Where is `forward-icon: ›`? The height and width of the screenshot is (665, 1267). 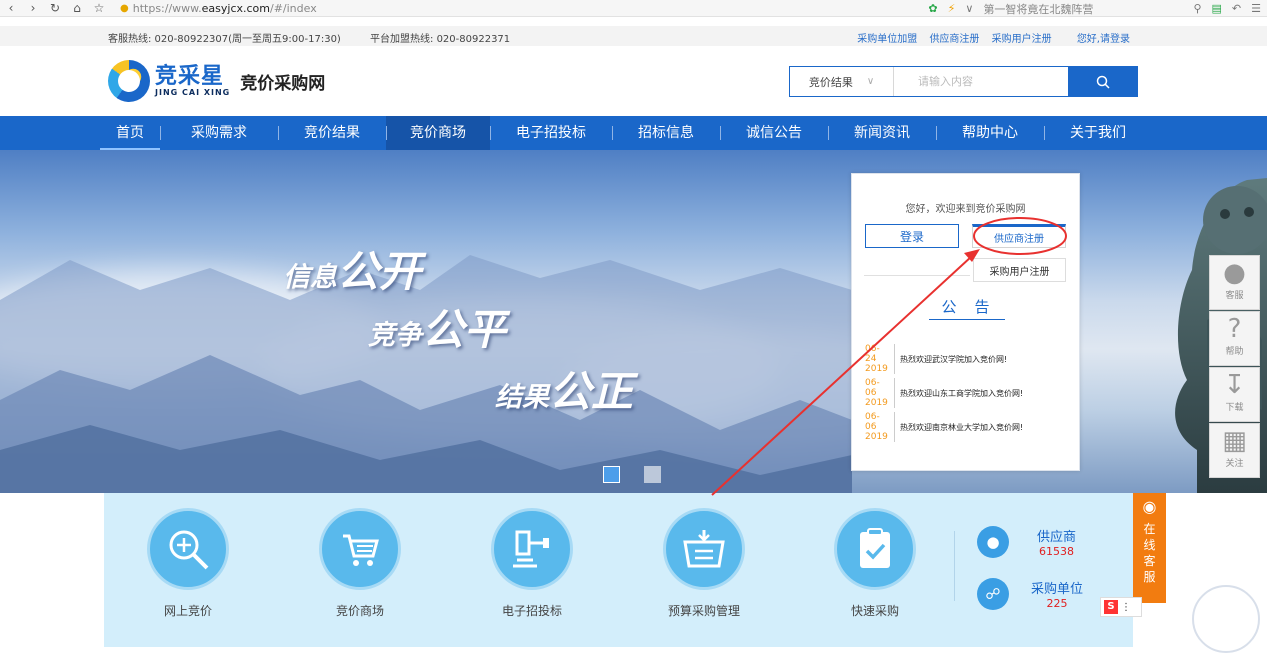 forward-icon: › is located at coordinates (33, 8).